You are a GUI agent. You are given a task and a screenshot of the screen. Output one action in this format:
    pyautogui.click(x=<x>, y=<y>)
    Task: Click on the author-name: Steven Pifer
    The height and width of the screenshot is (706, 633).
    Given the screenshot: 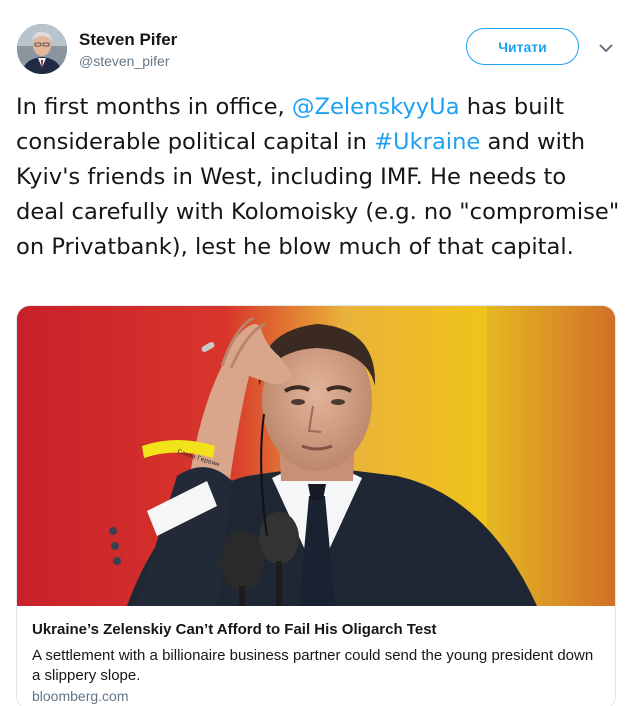 What is the action you would take?
    pyautogui.click(x=128, y=40)
    